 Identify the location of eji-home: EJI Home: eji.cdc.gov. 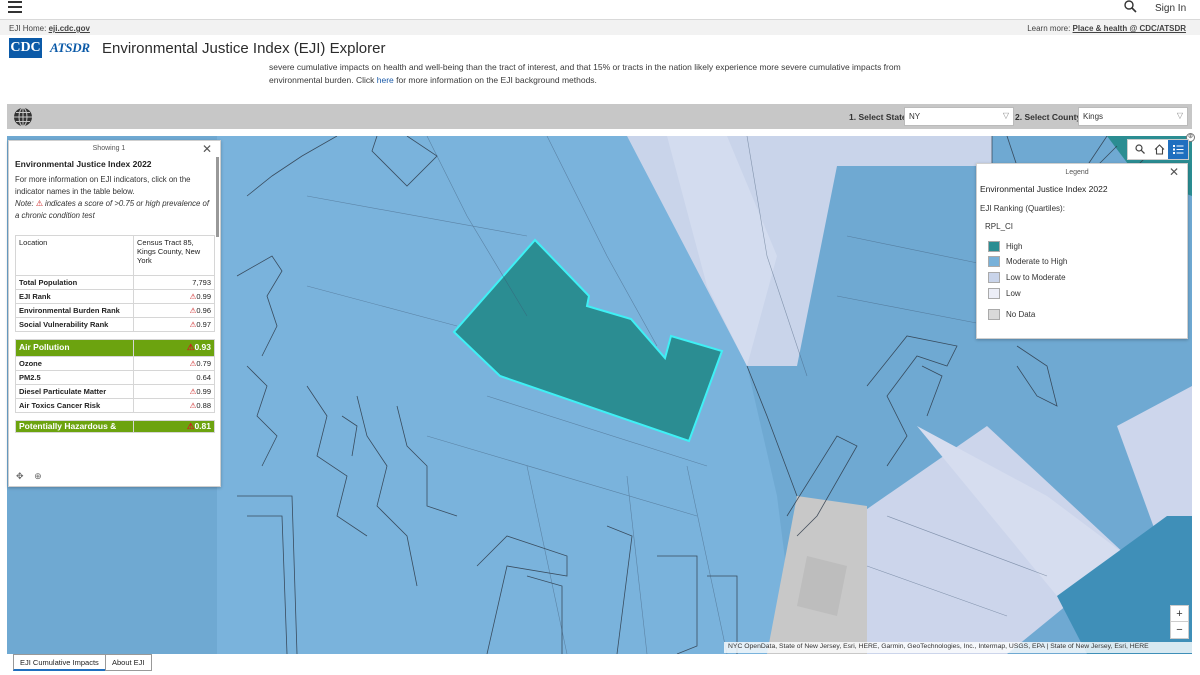
(49, 28).